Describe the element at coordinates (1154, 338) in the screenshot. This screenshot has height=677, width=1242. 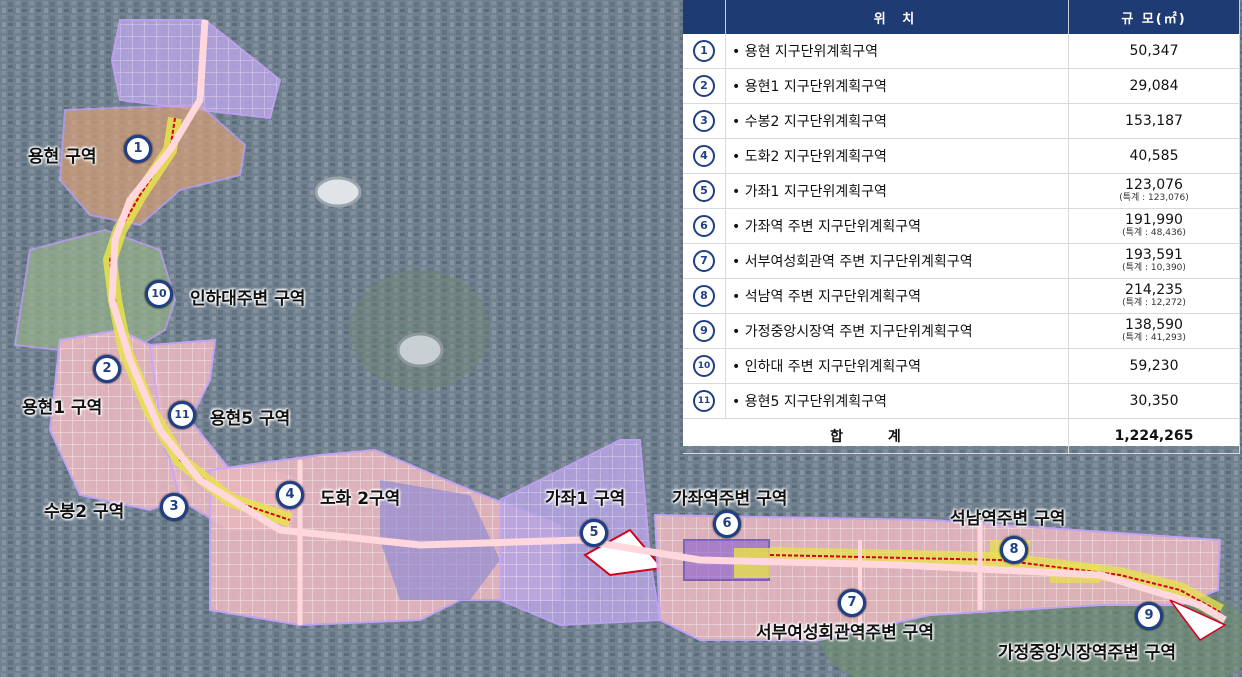
I see `row-special-area: (특계 : 41,293)` at that location.